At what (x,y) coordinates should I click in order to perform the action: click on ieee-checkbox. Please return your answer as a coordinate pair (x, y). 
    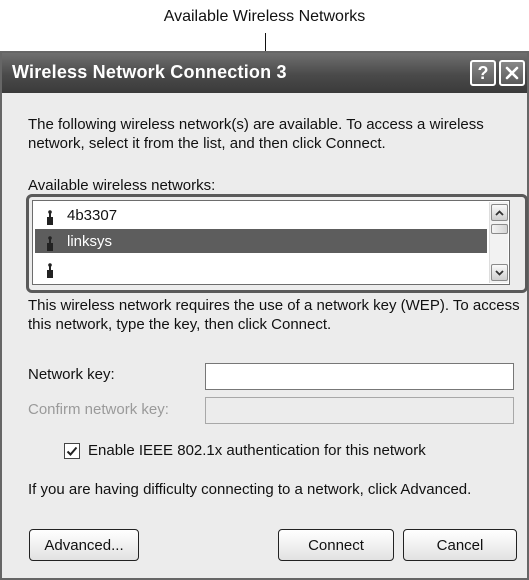
    Looking at the image, I should click on (72, 450).